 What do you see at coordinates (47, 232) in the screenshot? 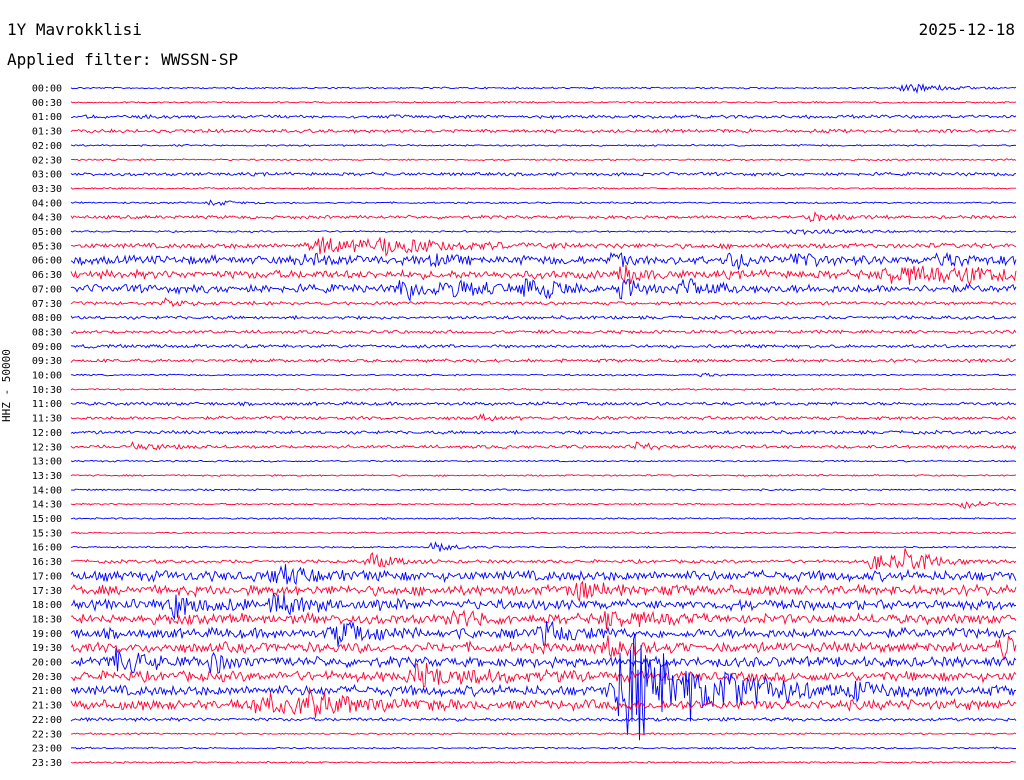
I see `row-time-label: 05:00` at bounding box center [47, 232].